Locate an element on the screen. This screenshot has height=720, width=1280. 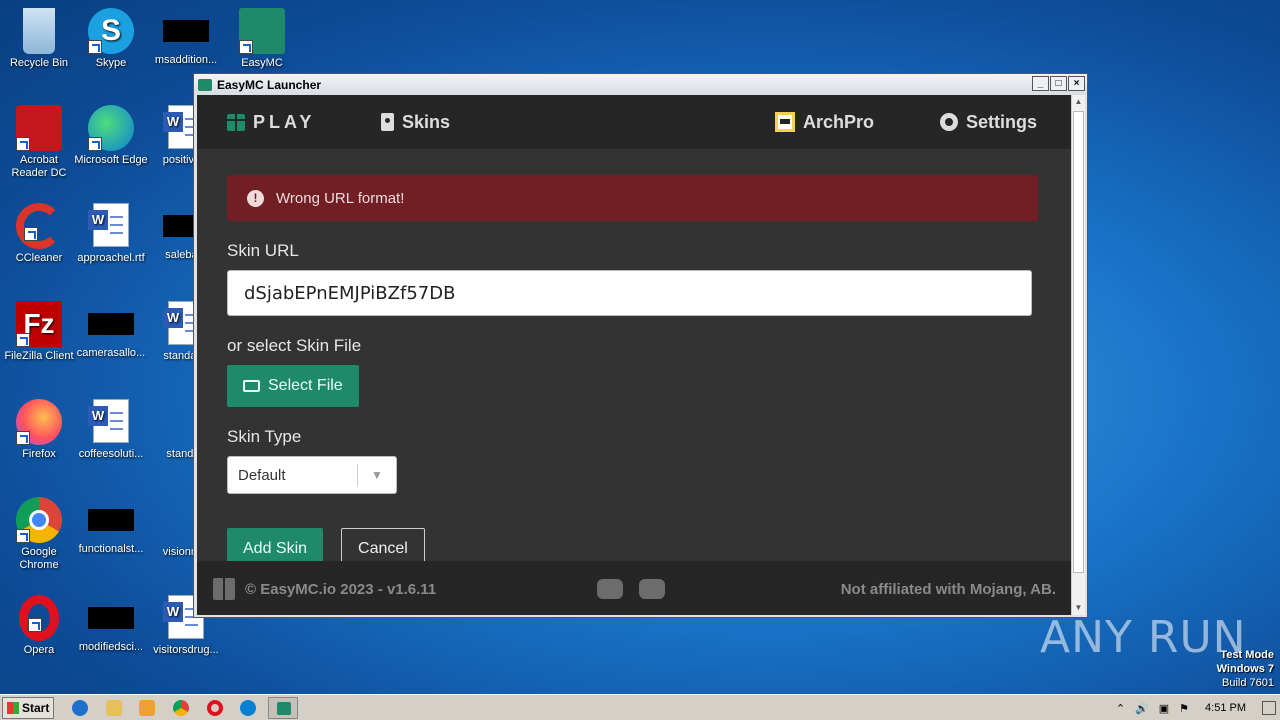
desktop-icon-chrome: Google Chrome is located at coordinates (39, 534).